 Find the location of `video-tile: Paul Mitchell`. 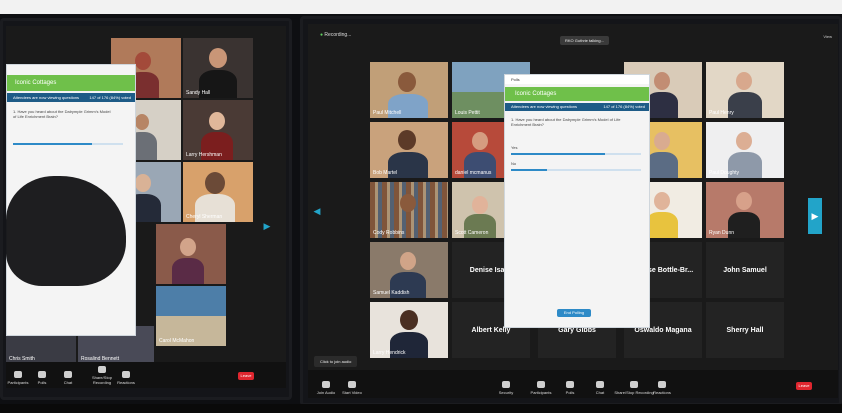

video-tile: Paul Mitchell is located at coordinates (409, 90).